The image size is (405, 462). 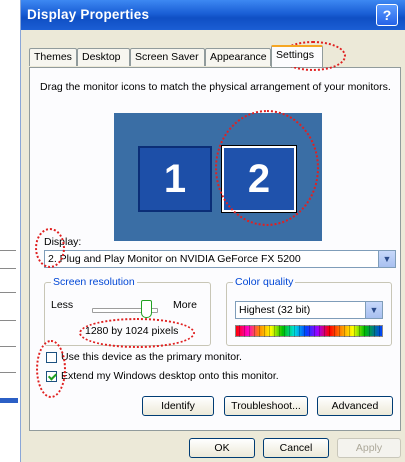 What do you see at coordinates (355, 406) in the screenshot?
I see `advanced-button: Advanced` at bounding box center [355, 406].